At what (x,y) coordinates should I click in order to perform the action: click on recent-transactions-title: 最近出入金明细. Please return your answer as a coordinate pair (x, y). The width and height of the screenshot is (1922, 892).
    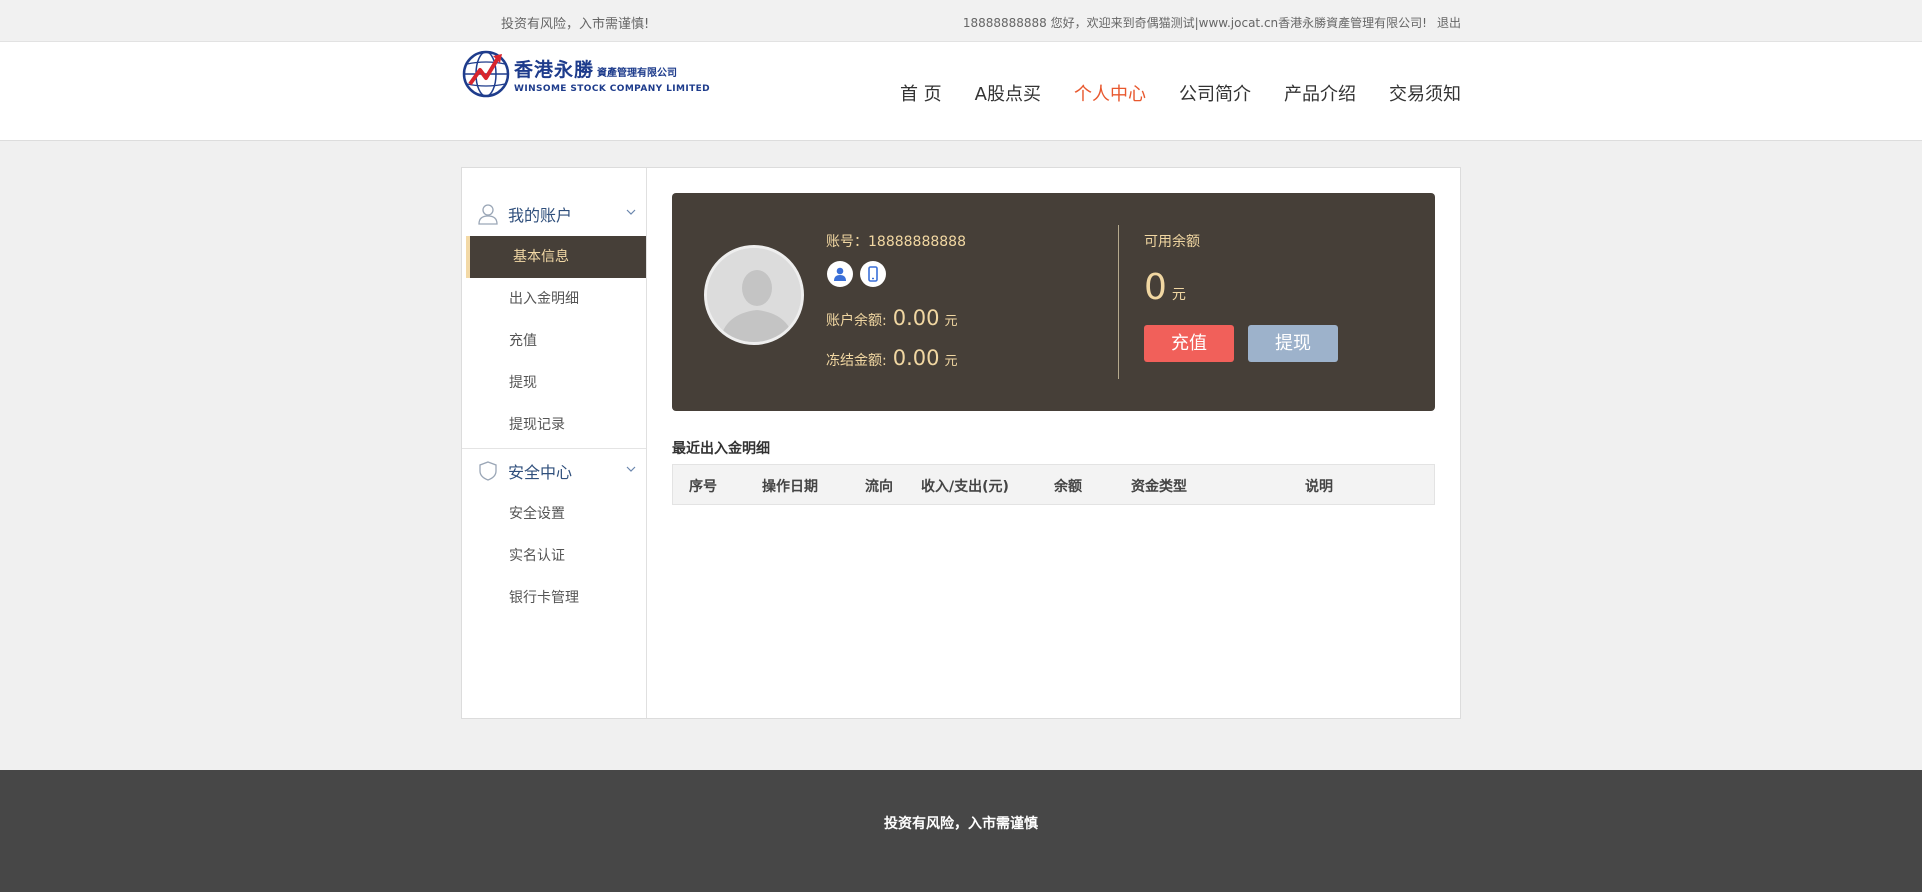
    Looking at the image, I should click on (721, 449).